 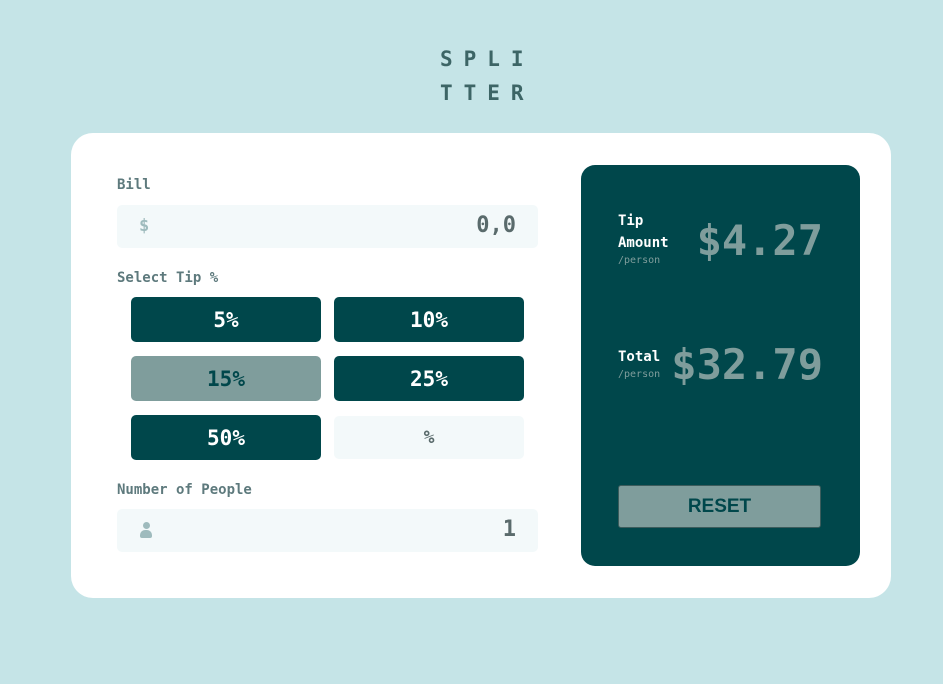 I want to click on total-per-person-label: /person, so click(x=639, y=374).